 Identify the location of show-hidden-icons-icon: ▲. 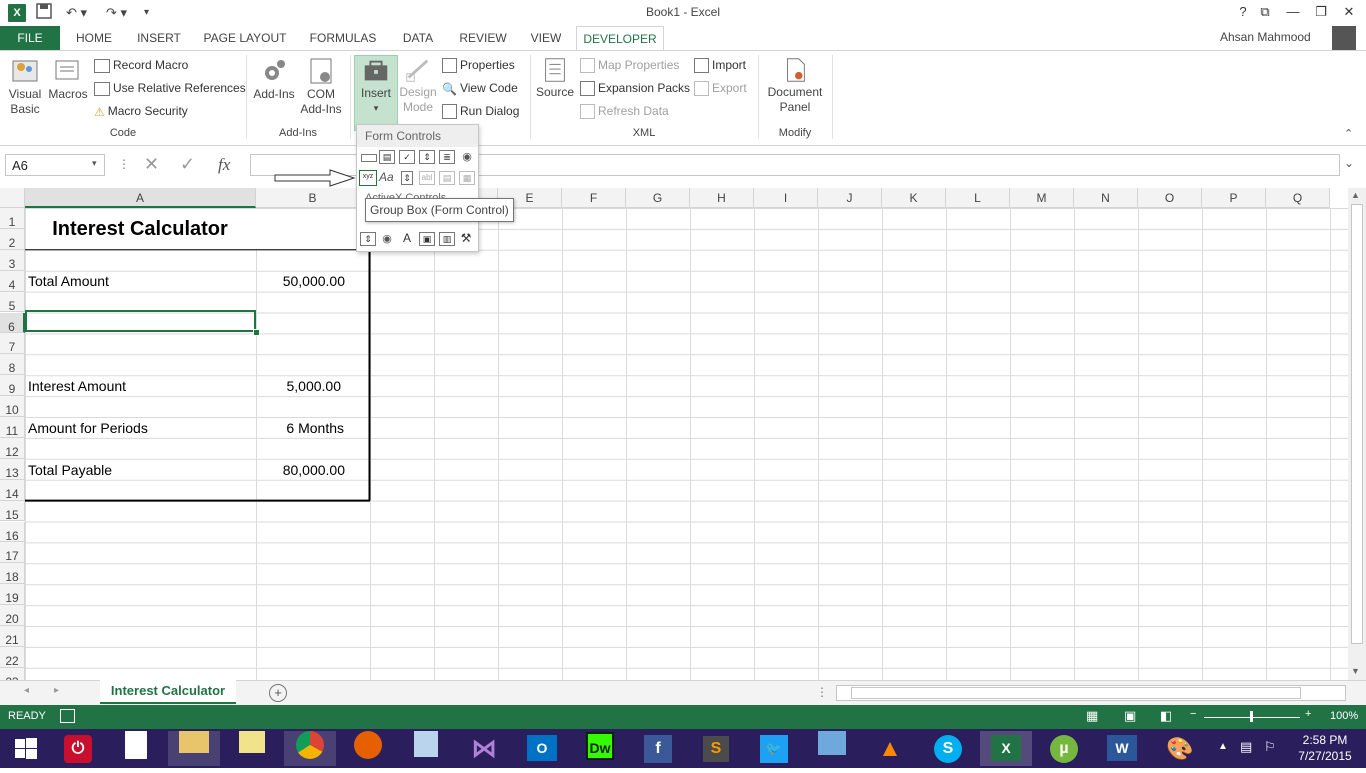
(1223, 746).